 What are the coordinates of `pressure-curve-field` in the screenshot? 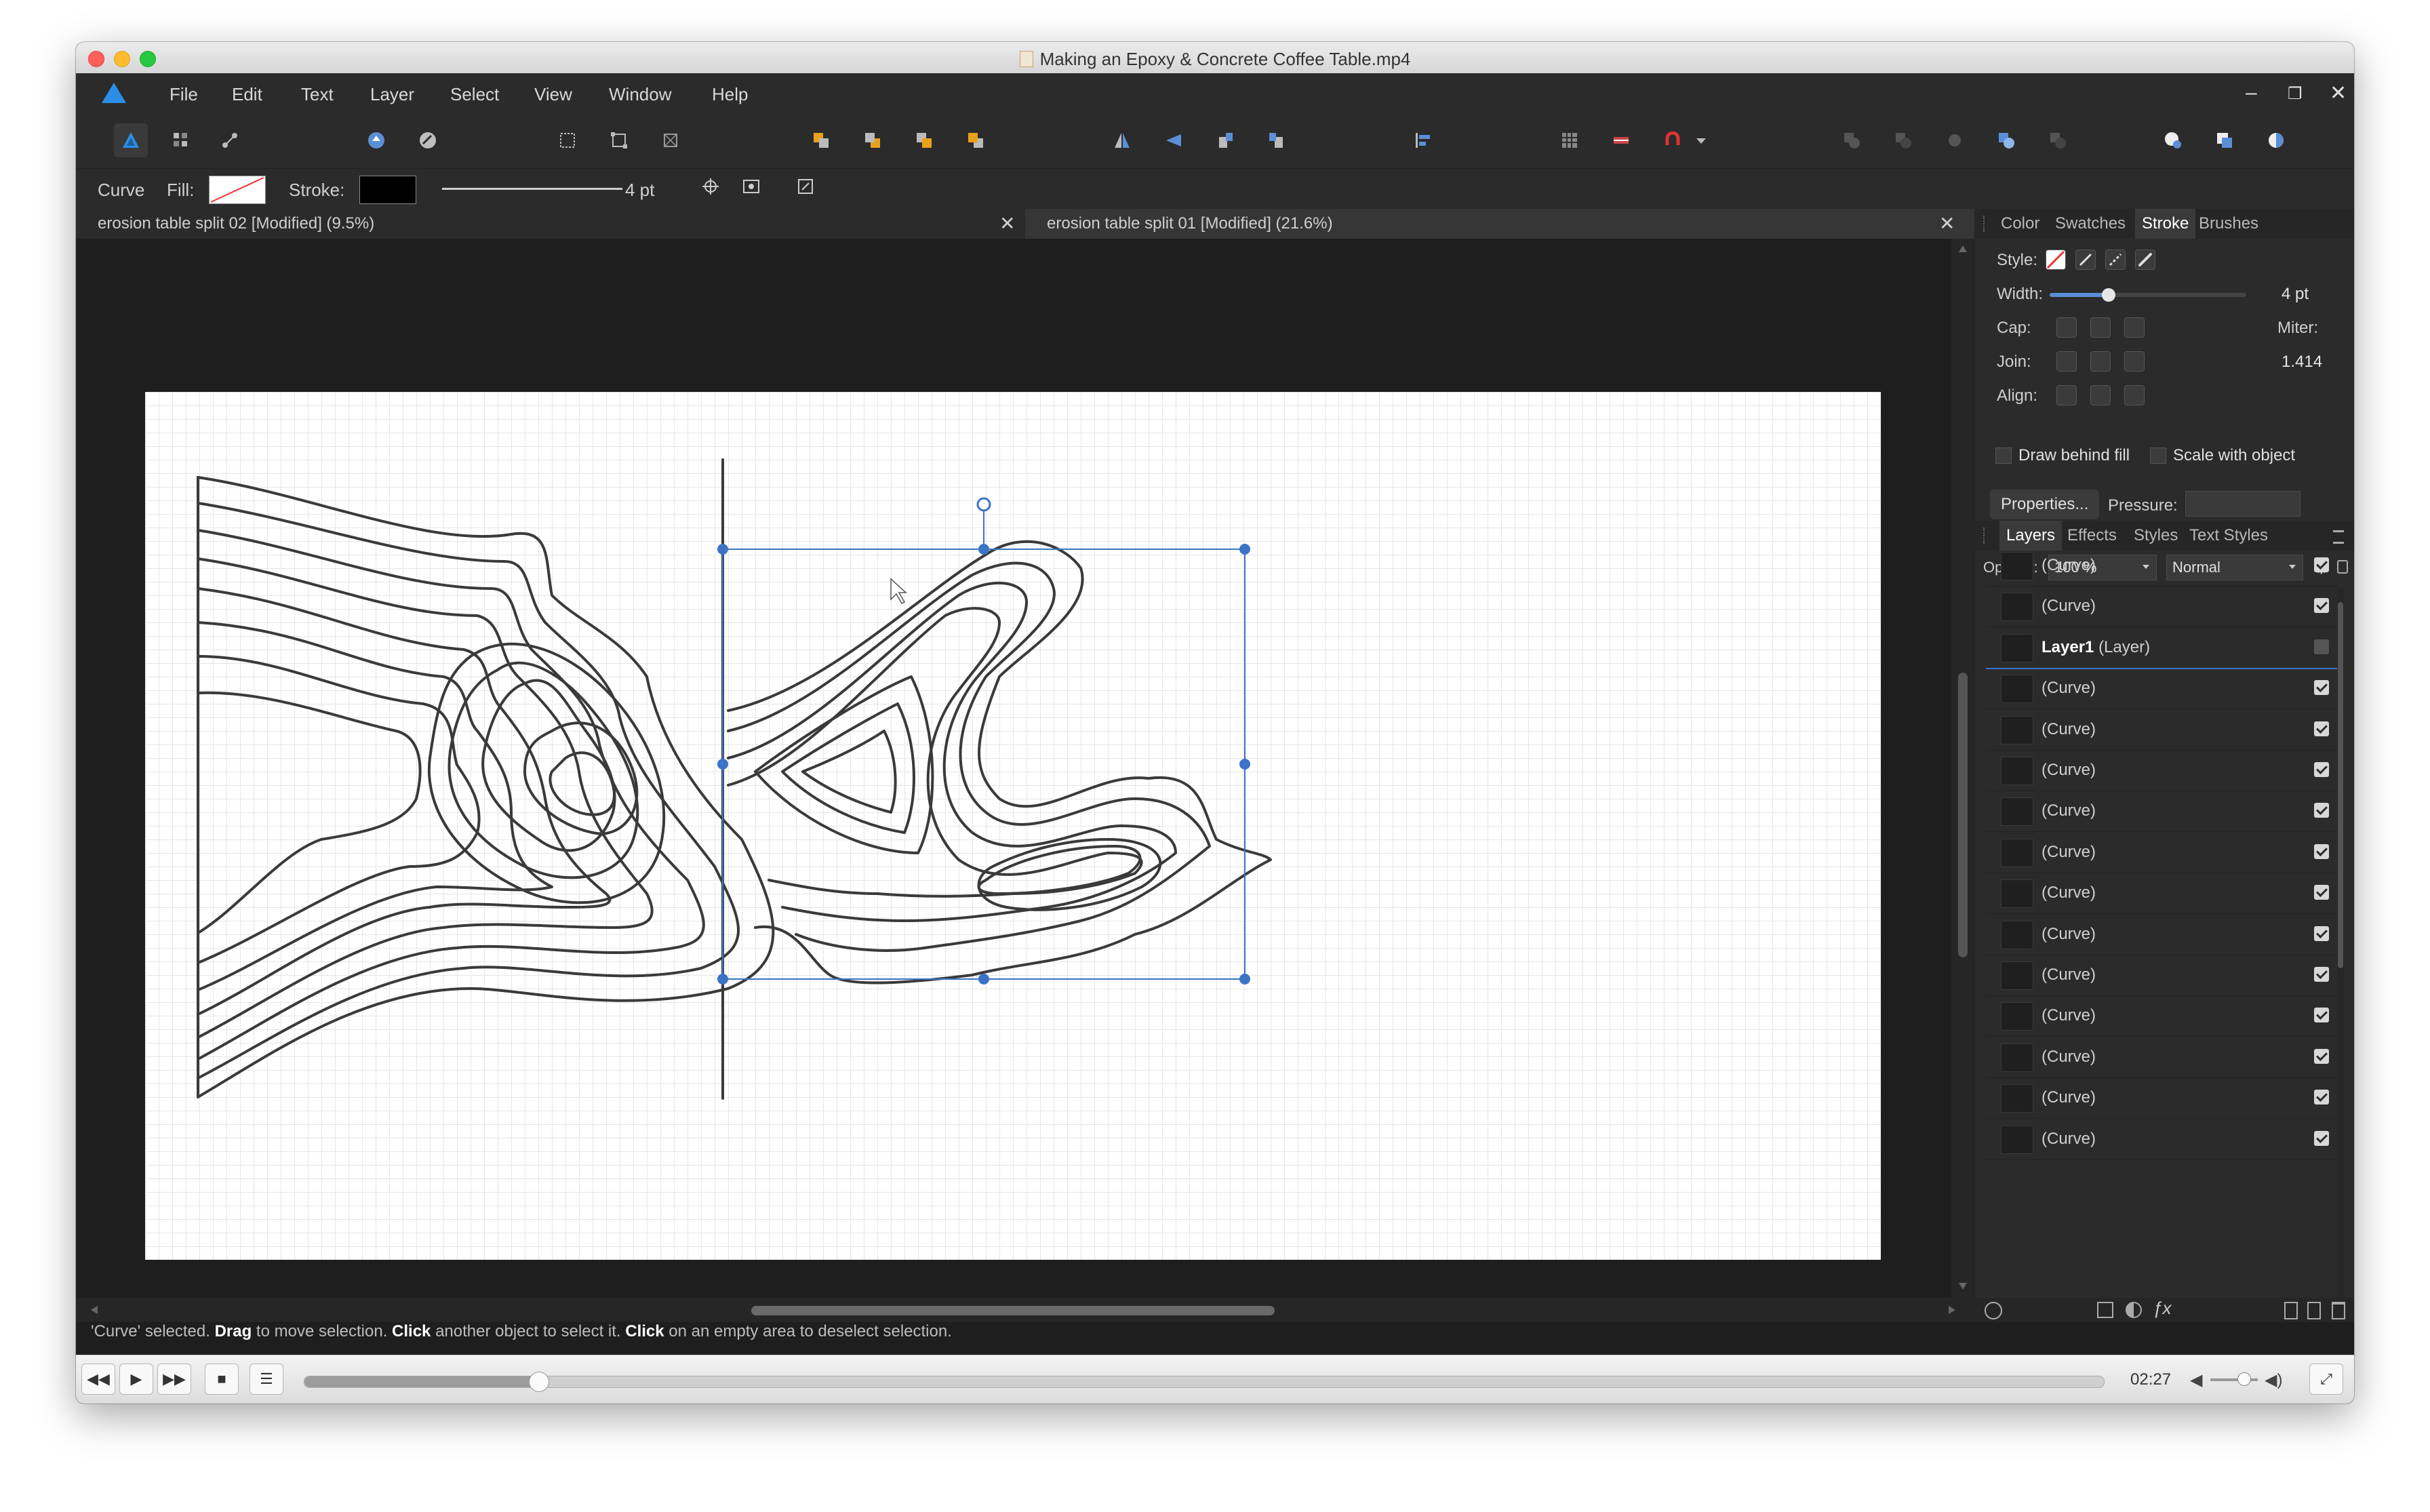 It's located at (2242, 504).